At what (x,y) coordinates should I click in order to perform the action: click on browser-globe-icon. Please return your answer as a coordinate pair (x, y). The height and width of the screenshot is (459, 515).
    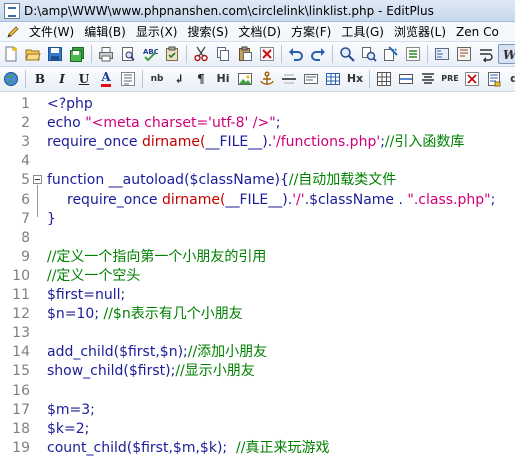
    Looking at the image, I should click on (11, 79).